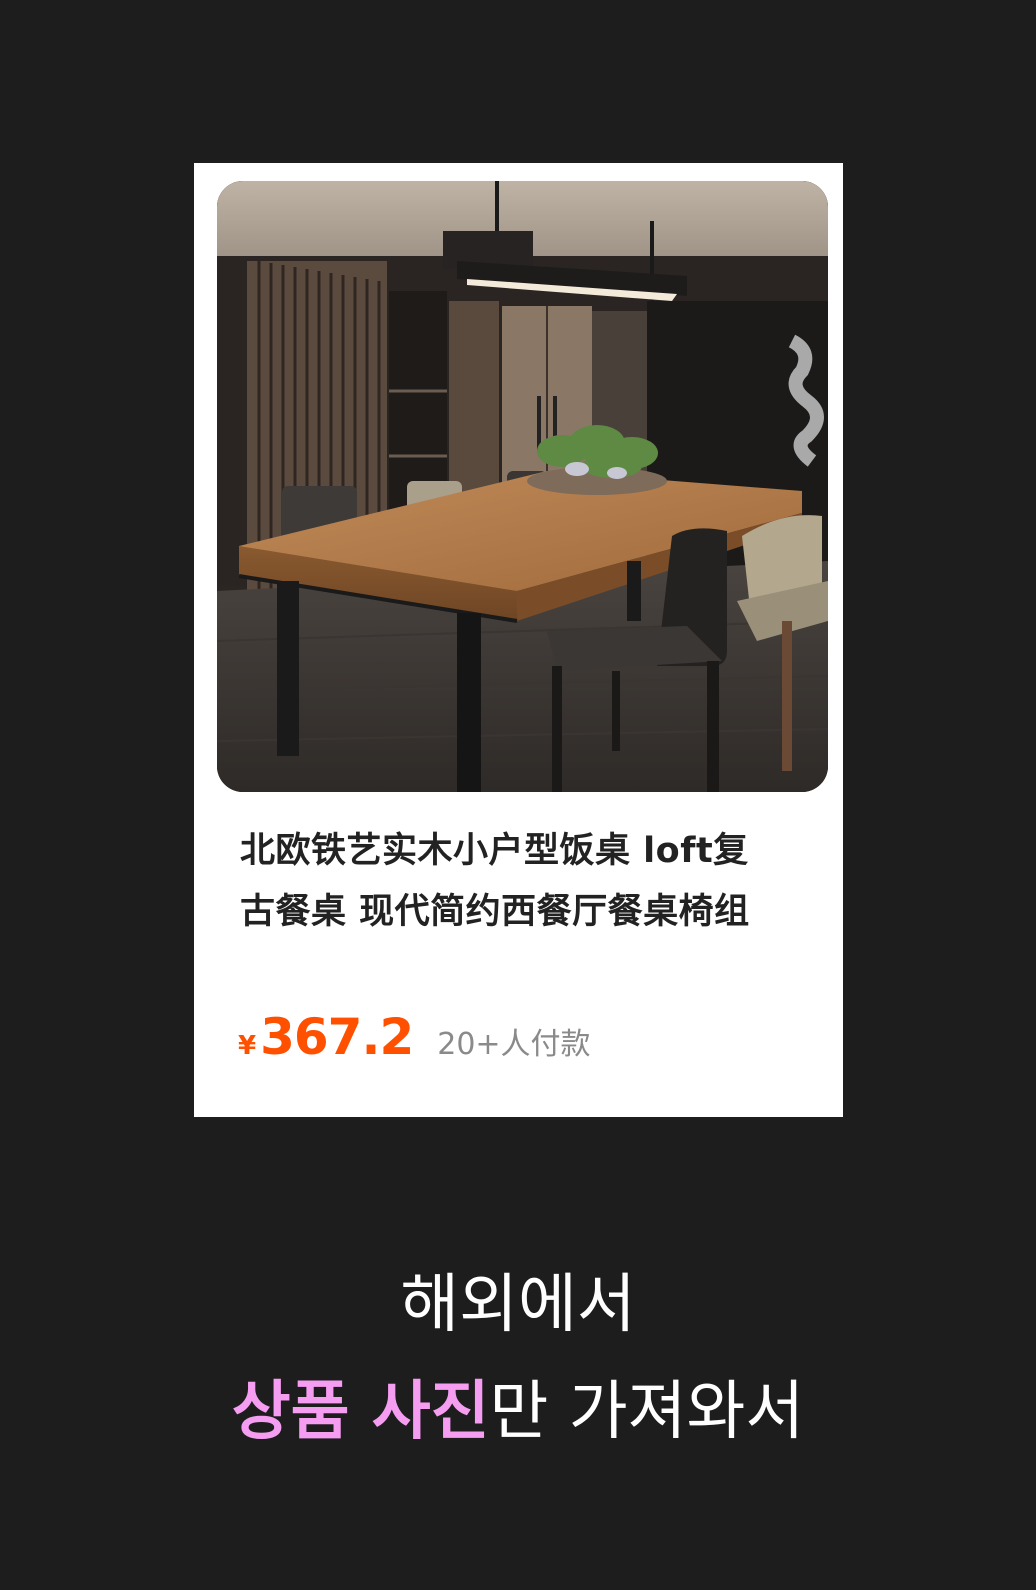  I want to click on product-title-line2: 古餐桌 现代简约西餐厅餐桌椅组, so click(495, 912).